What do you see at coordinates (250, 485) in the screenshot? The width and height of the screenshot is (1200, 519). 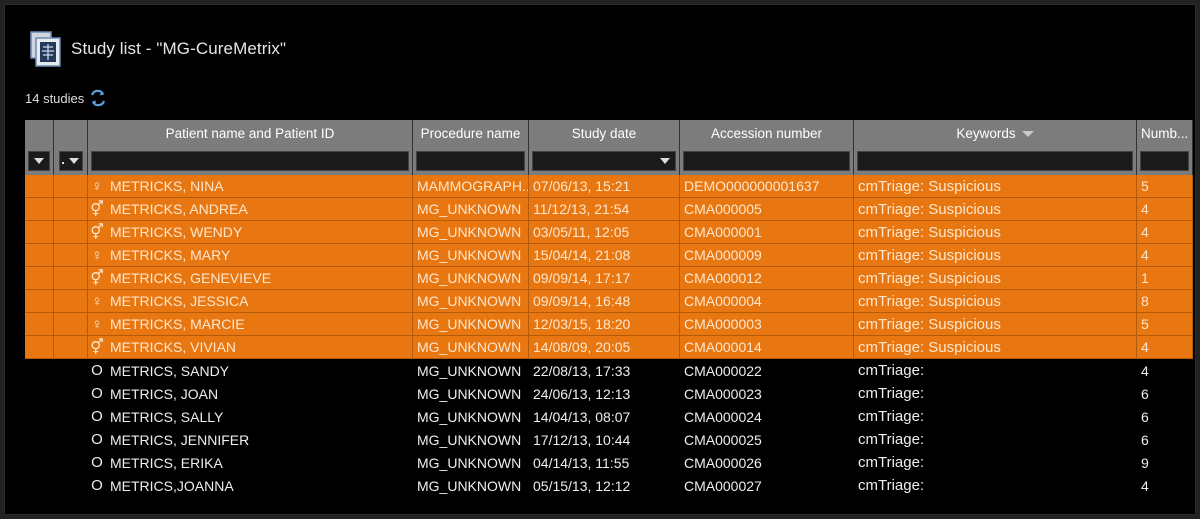 I see `patient-cell: O METRICS,JOANNA` at bounding box center [250, 485].